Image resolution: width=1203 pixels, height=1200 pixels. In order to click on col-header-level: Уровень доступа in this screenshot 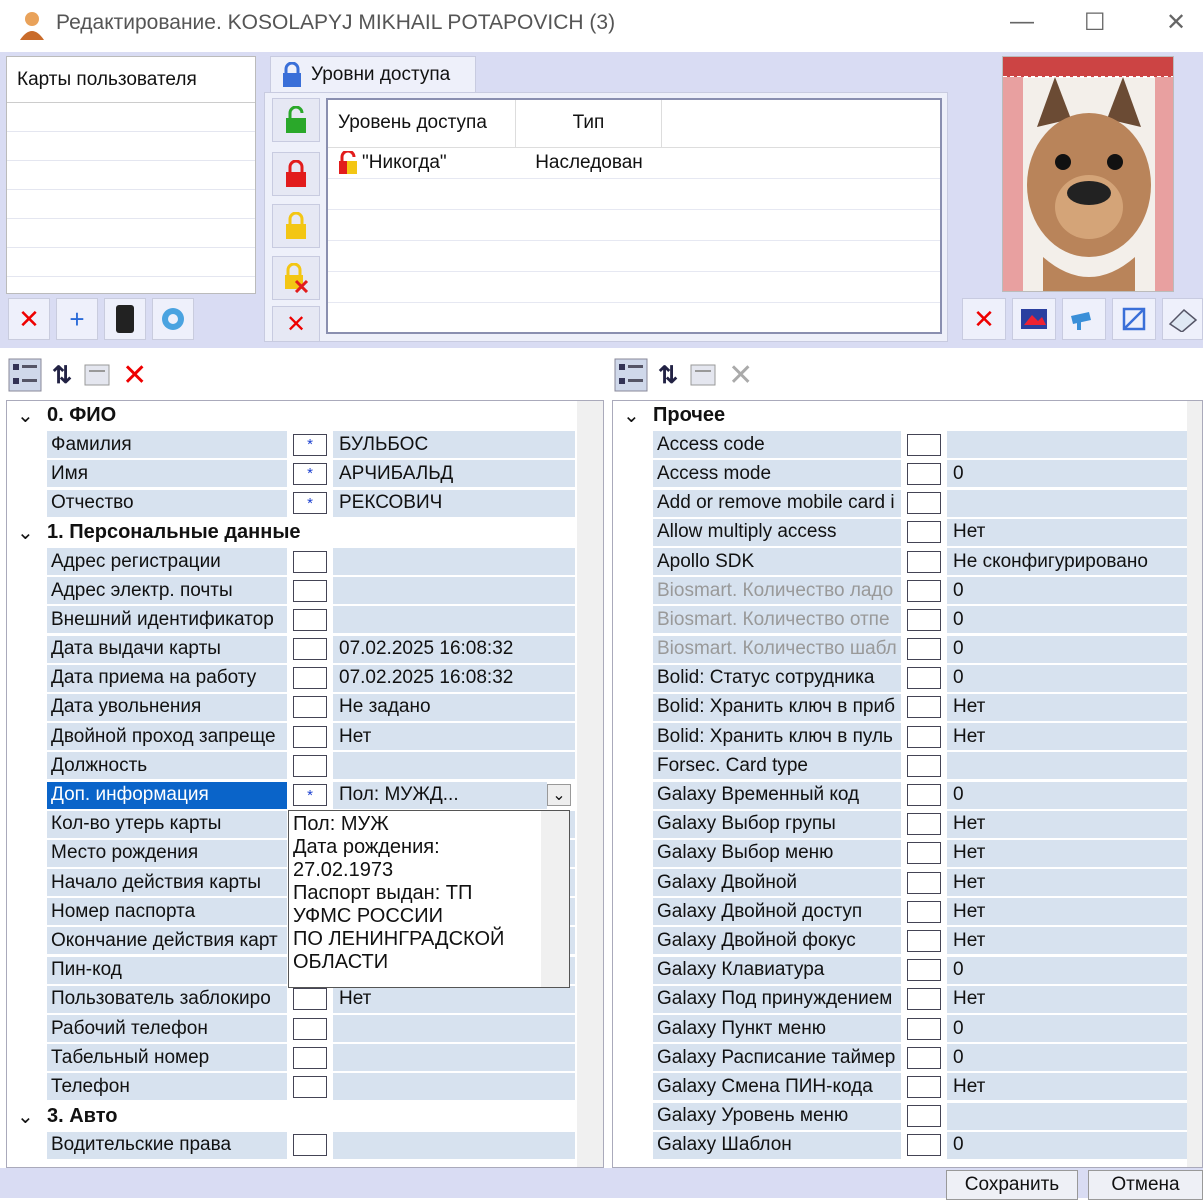, I will do `click(422, 123)`.